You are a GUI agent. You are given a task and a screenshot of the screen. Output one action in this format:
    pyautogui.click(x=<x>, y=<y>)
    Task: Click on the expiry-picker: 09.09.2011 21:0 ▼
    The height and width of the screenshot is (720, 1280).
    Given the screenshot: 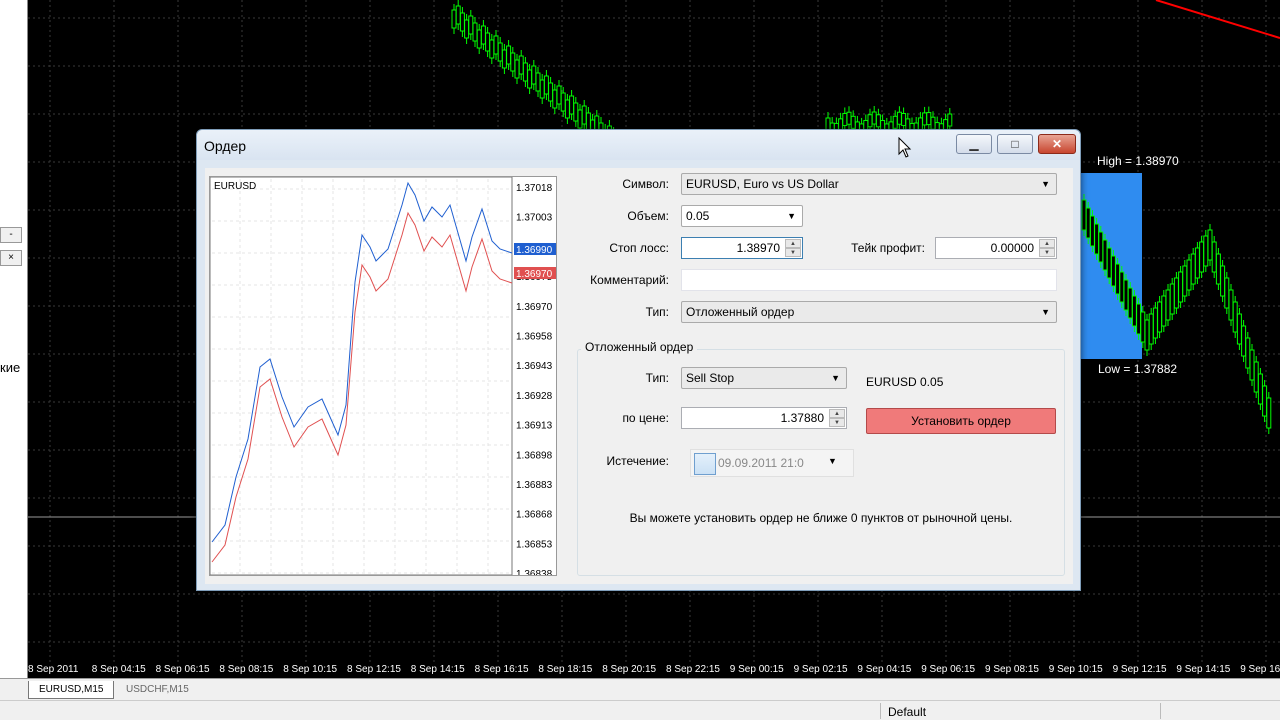 What is the action you would take?
    pyautogui.click(x=772, y=463)
    